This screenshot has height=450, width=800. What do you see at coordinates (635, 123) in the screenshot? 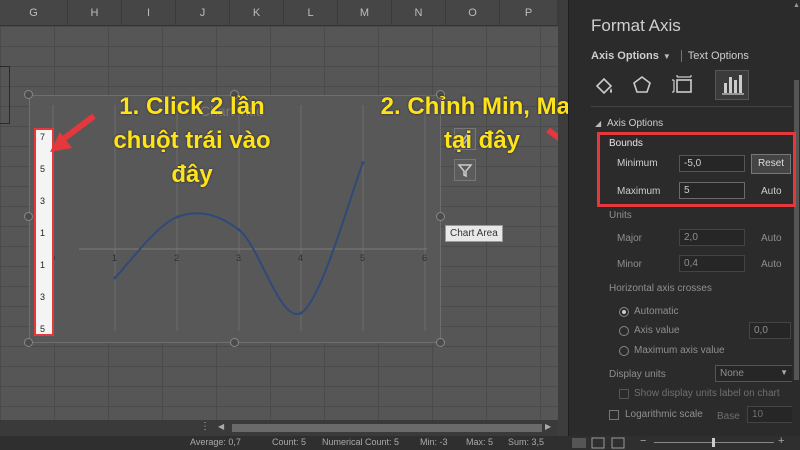
I see `section-axis-options: Axis Options` at bounding box center [635, 123].